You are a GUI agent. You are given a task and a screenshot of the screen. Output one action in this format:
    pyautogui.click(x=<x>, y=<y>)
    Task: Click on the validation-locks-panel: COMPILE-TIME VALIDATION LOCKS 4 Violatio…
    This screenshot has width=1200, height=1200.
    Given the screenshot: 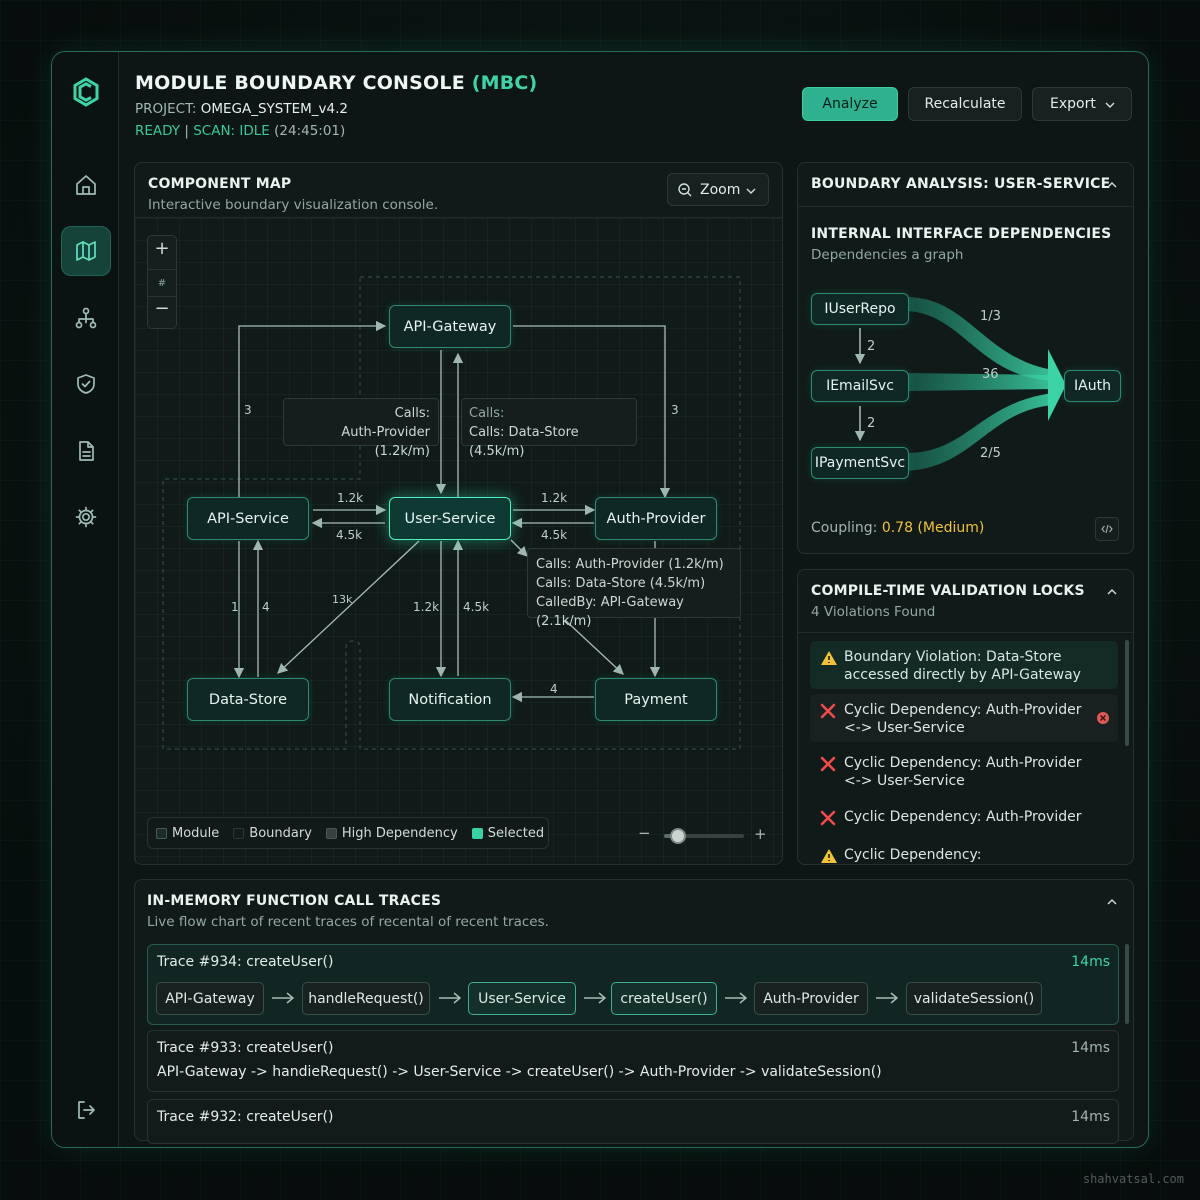 What is the action you would take?
    pyautogui.click(x=965, y=717)
    